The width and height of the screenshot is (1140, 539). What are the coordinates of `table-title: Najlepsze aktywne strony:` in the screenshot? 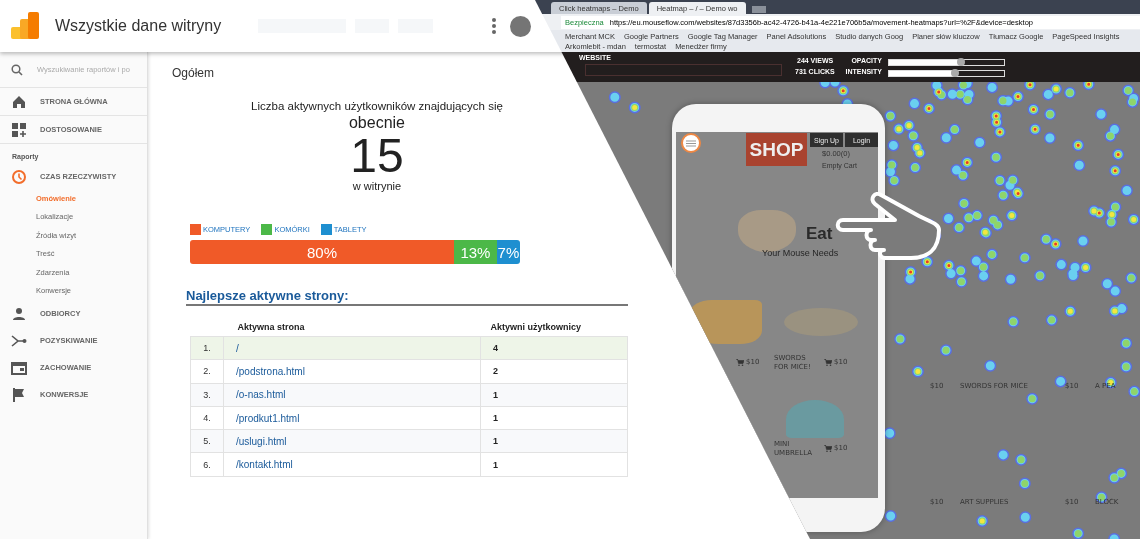 It's located at (407, 297).